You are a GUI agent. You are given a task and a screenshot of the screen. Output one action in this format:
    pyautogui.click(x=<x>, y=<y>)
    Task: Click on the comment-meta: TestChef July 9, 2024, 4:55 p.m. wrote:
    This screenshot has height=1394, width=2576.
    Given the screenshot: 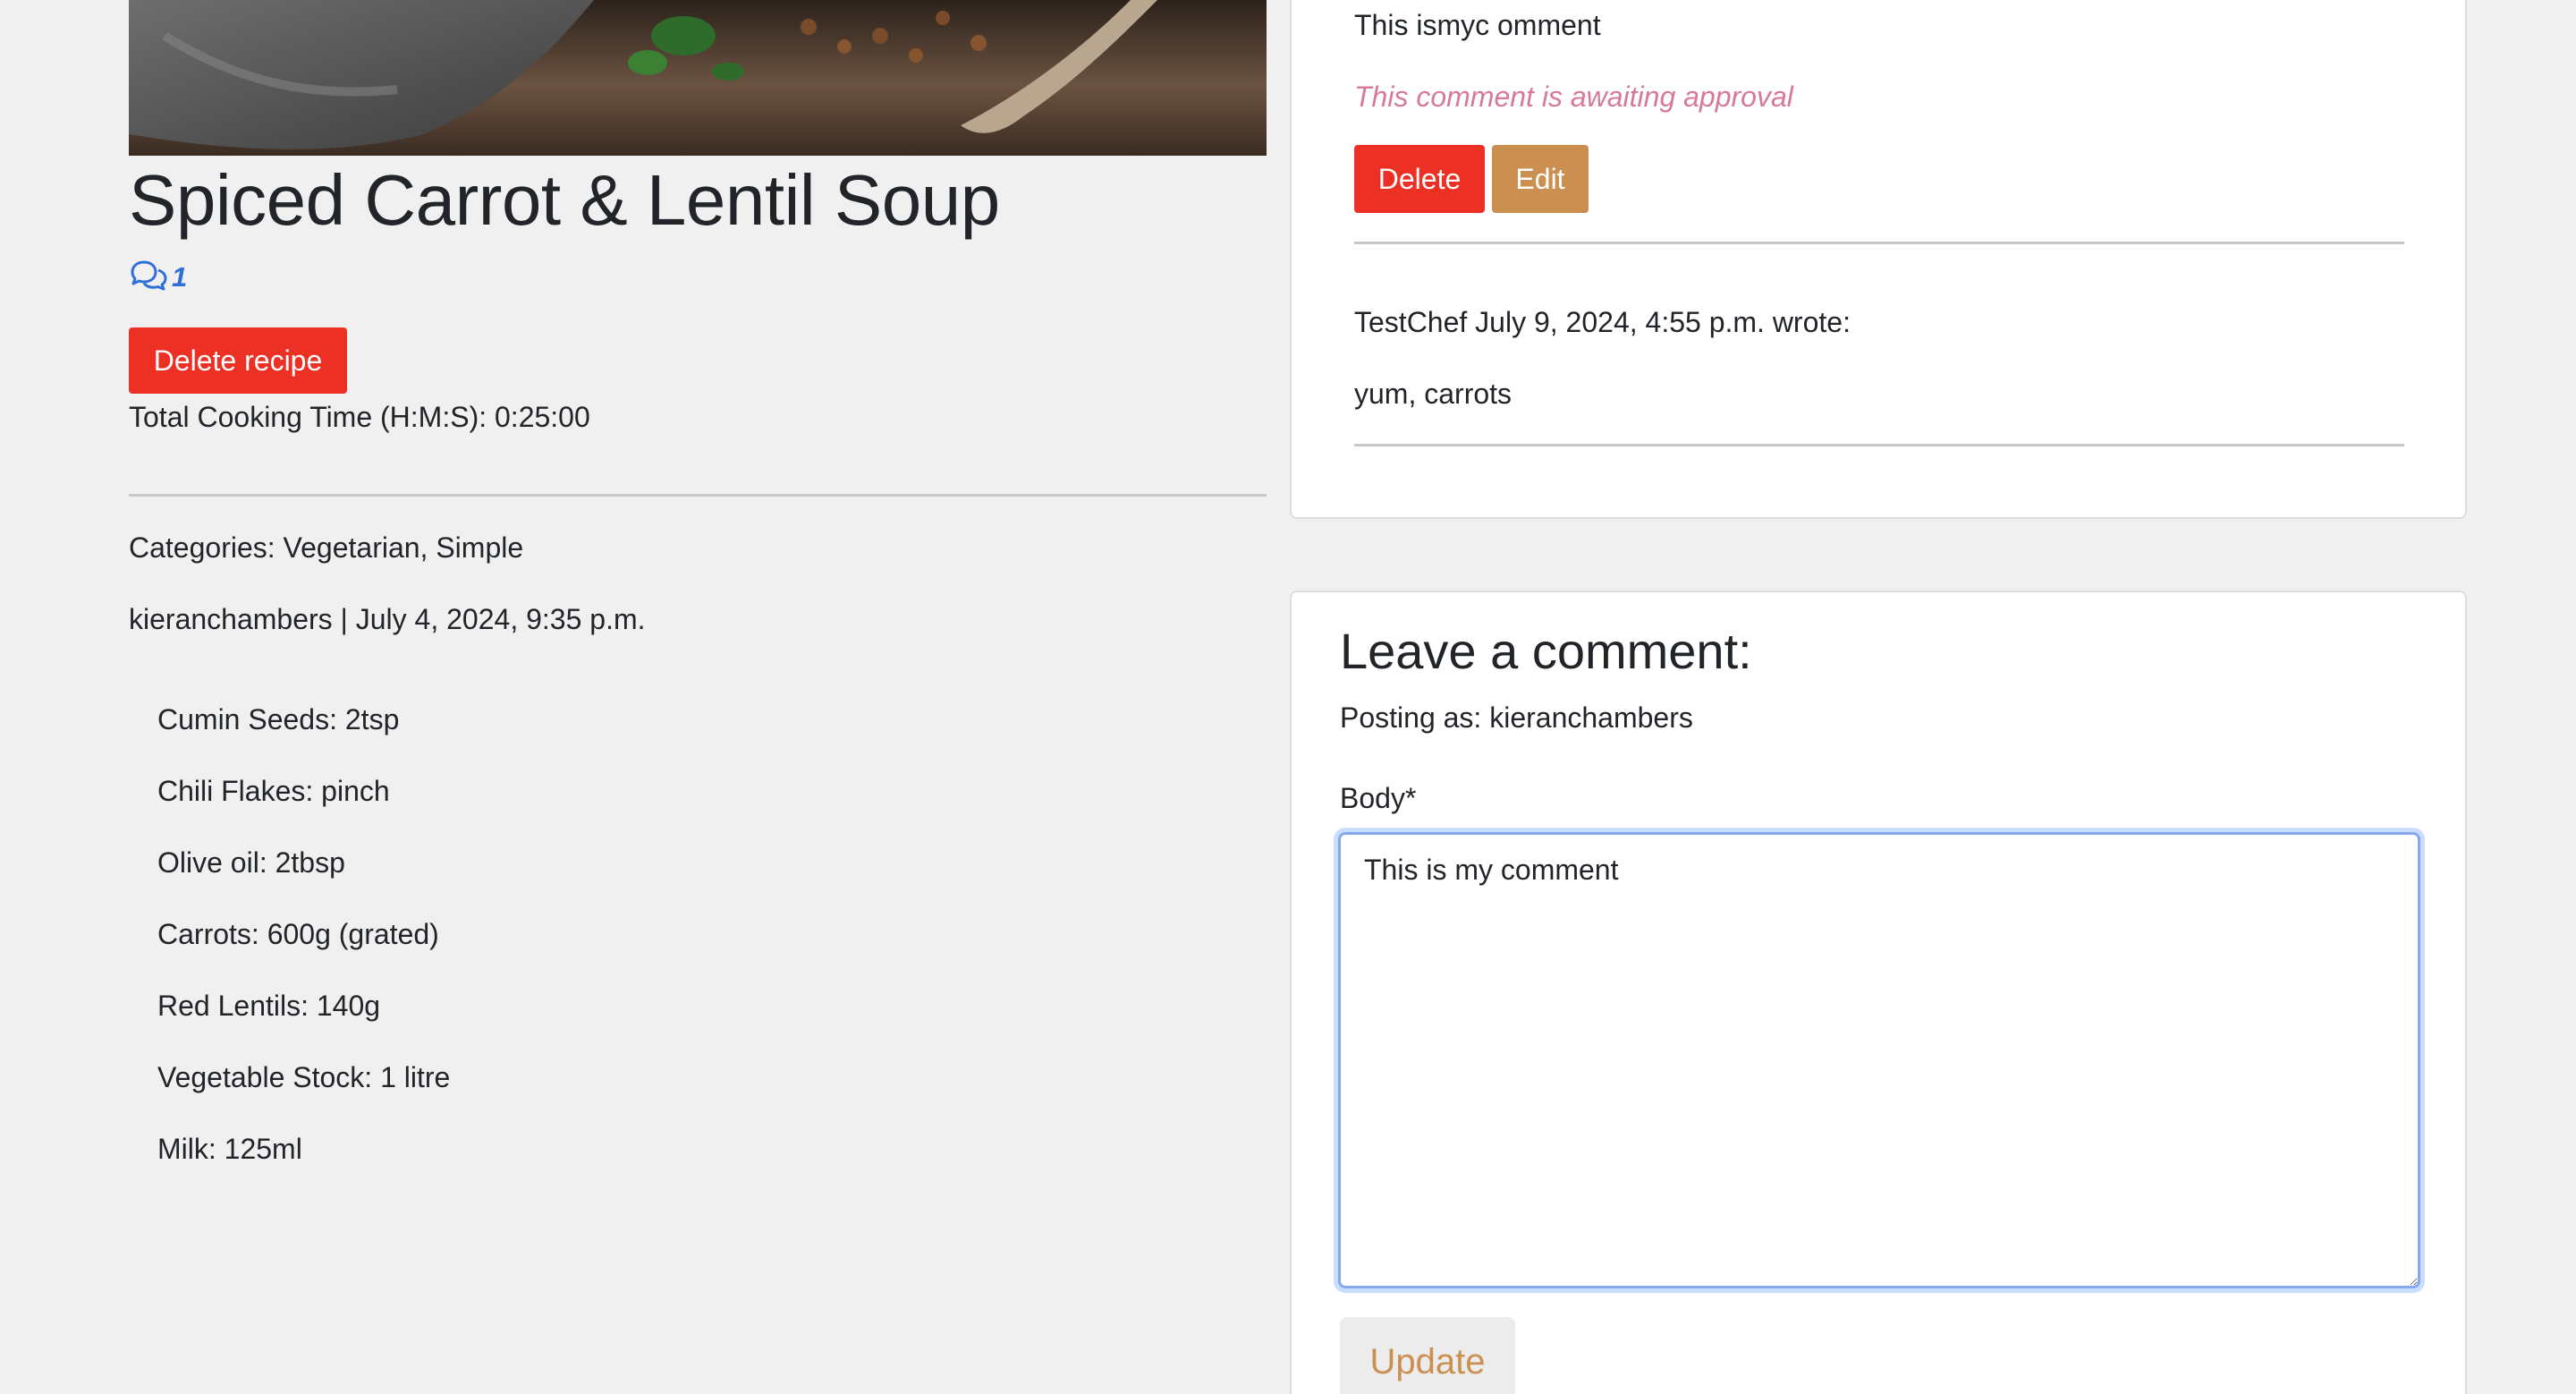 What is the action you would take?
    pyautogui.click(x=1602, y=322)
    